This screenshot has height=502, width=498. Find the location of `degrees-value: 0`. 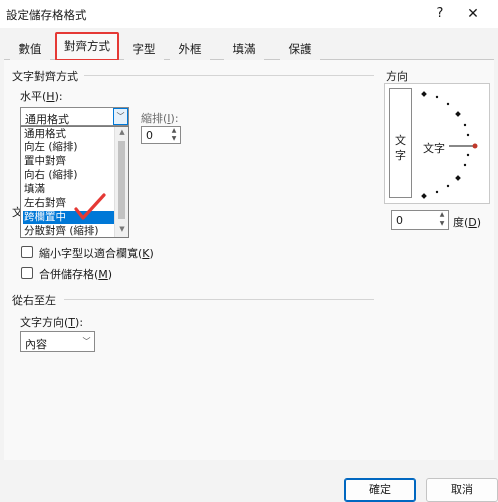

degrees-value: 0 is located at coordinates (399, 220).